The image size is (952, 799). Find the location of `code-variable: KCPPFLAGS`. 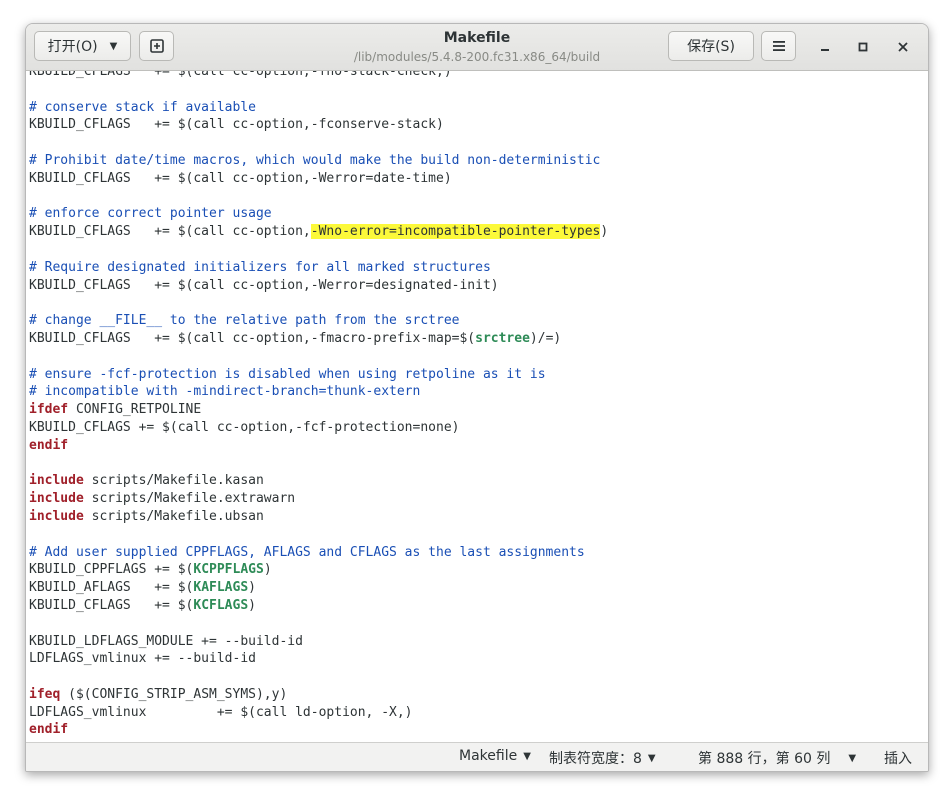

code-variable: KCPPFLAGS is located at coordinates (228, 570).